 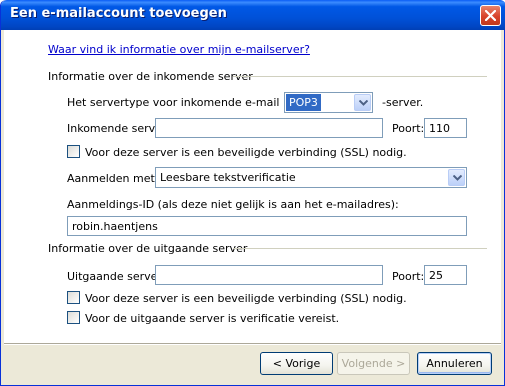 I want to click on outgoing-server-label: Uitgaande server:, so click(x=116, y=276).